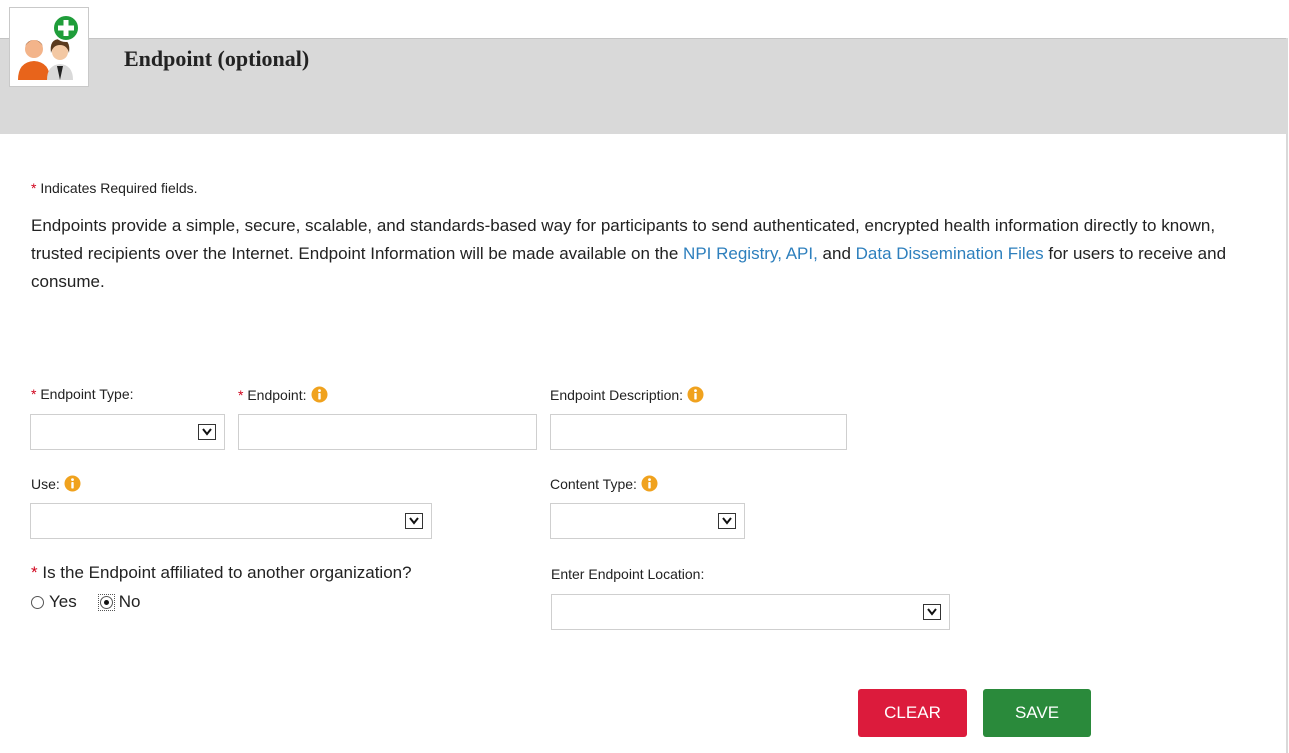 This screenshot has width=1289, height=753. What do you see at coordinates (85, 602) in the screenshot?
I see `affiliated-radio-group: Yes No` at bounding box center [85, 602].